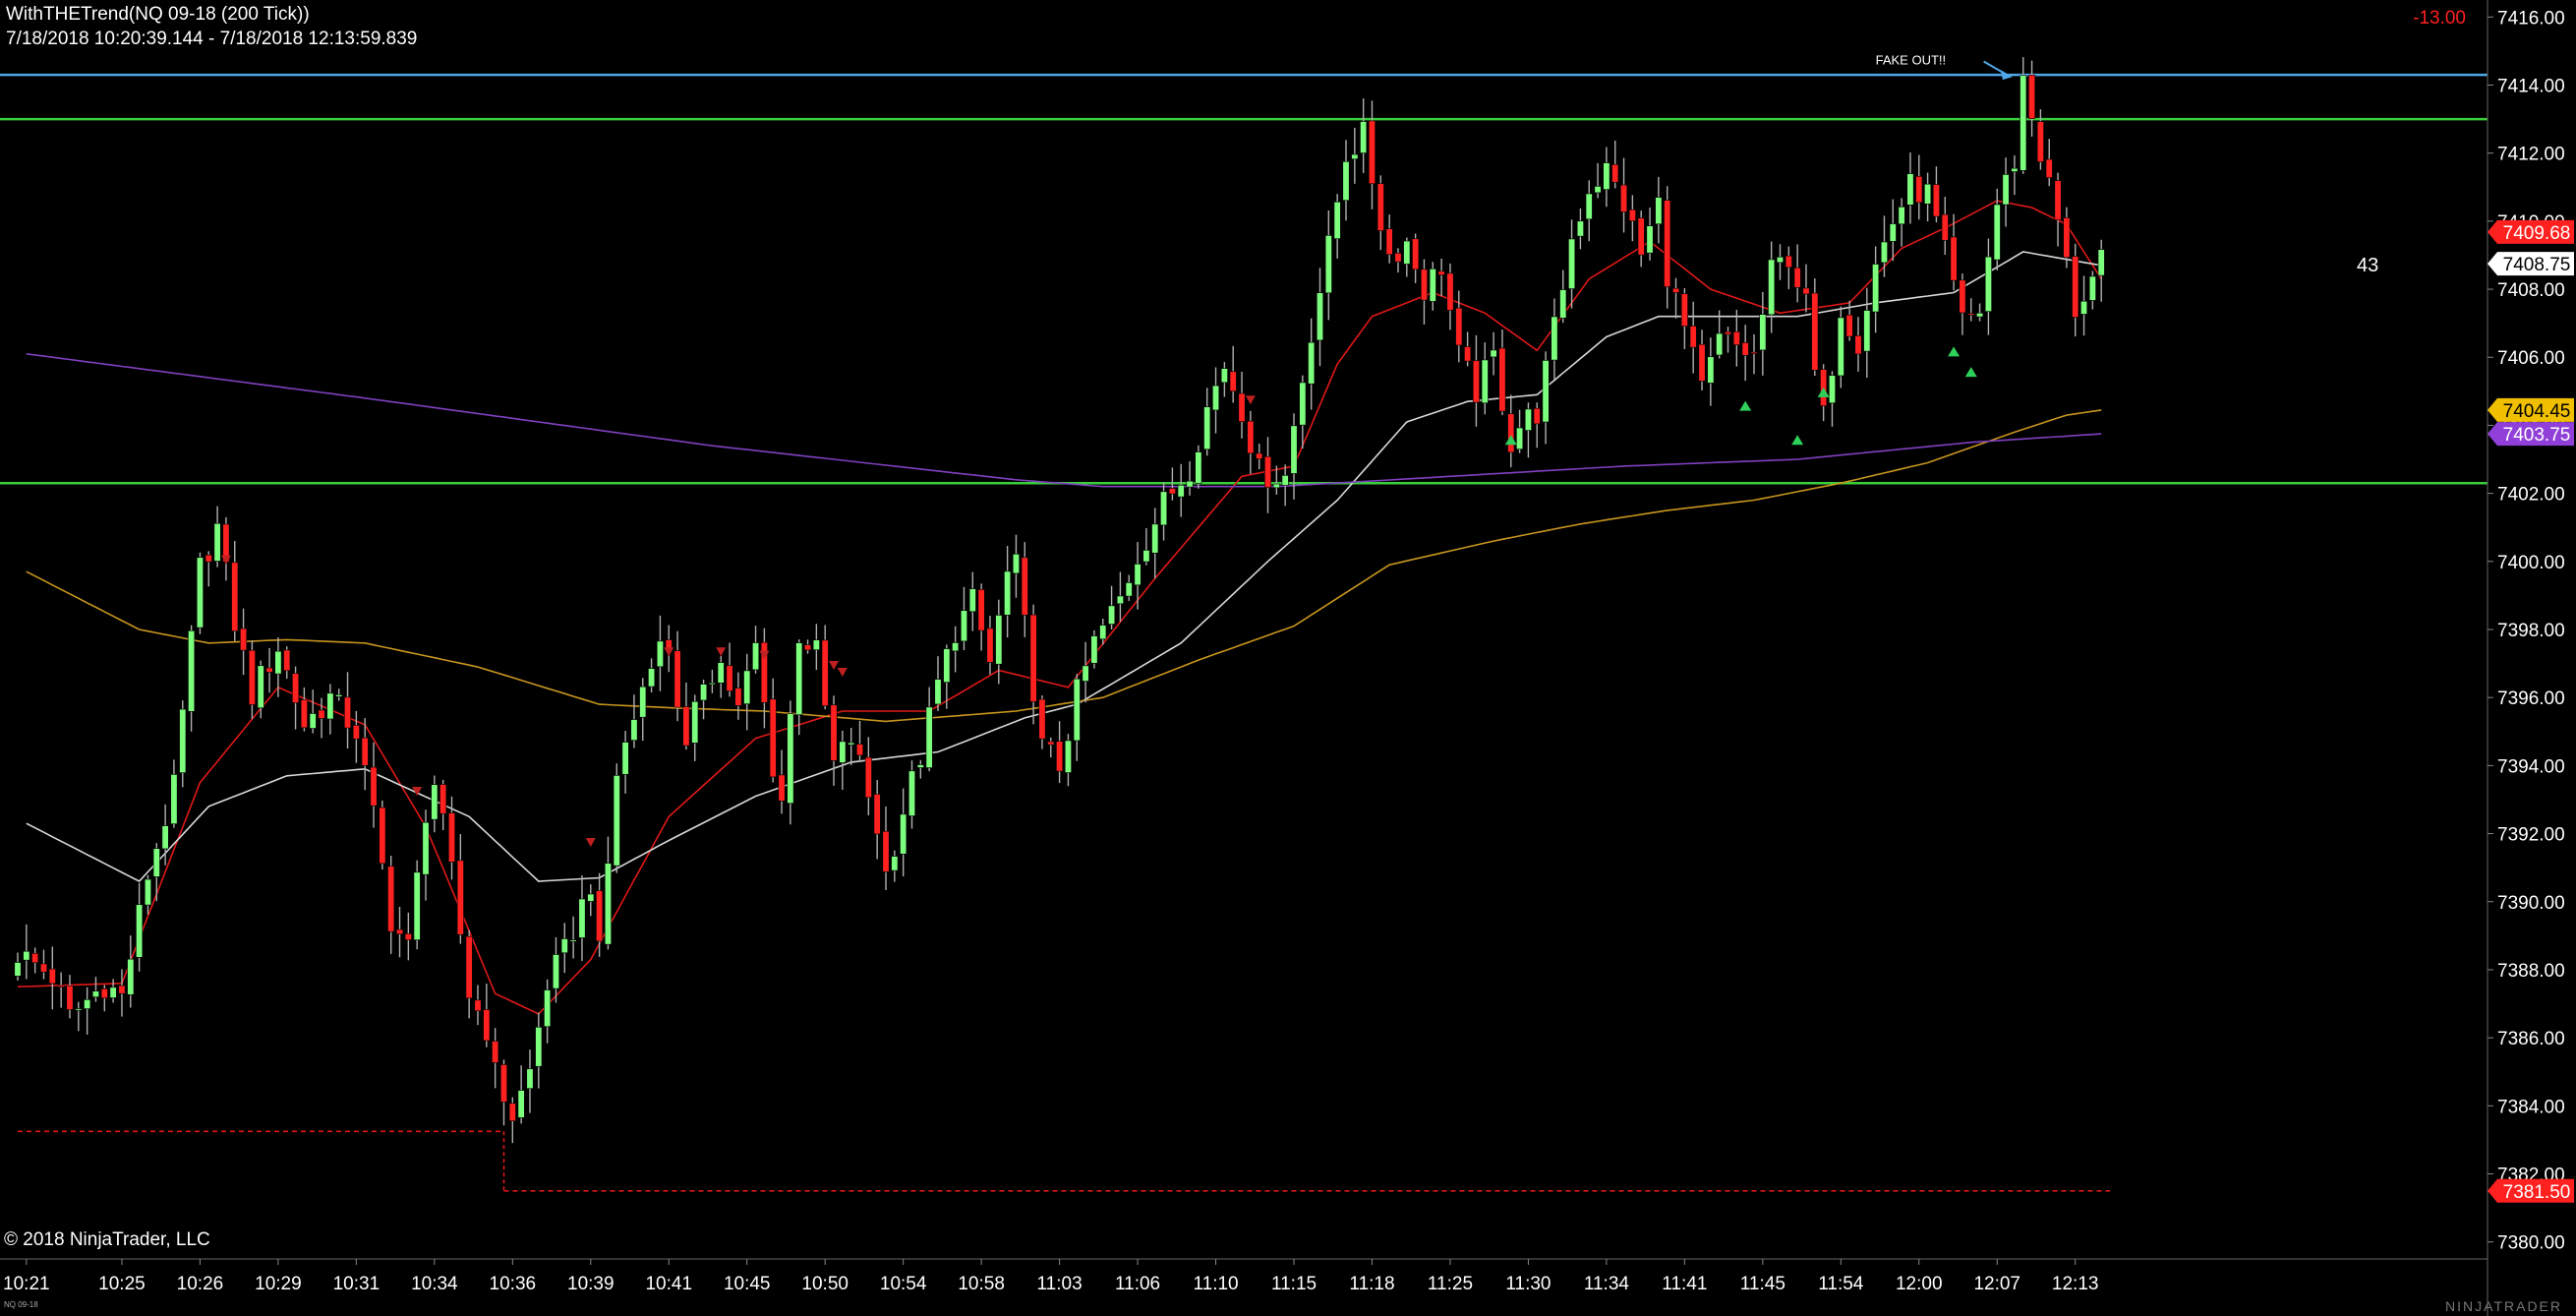 The image size is (2576, 1316). I want to click on price-tick-label: 7384.00, so click(2531, 1107).